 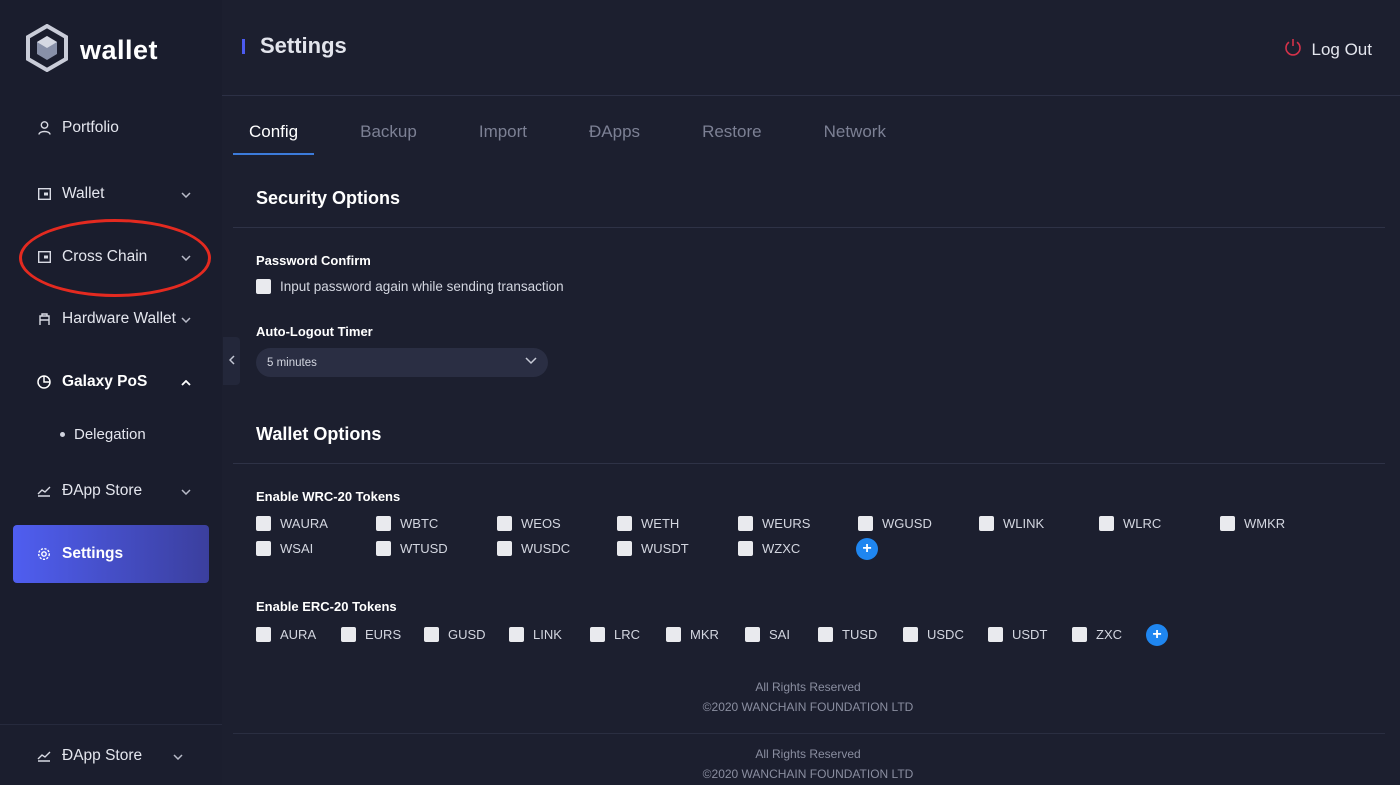 I want to click on wrc20-token-wsai: WSAI, so click(x=284, y=548).